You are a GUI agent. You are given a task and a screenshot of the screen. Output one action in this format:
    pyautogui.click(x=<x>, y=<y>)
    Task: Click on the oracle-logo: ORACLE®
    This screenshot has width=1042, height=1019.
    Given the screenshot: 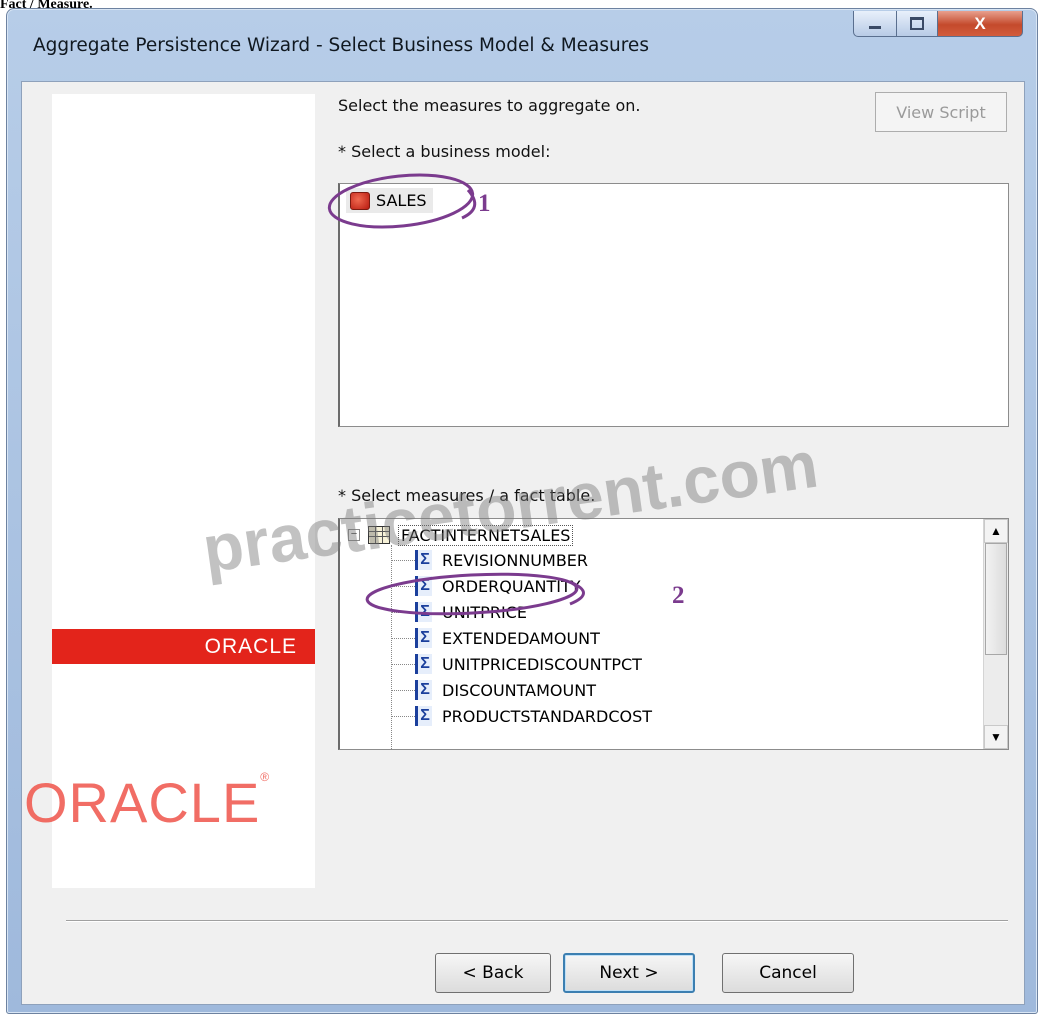 What is the action you would take?
    pyautogui.click(x=147, y=802)
    